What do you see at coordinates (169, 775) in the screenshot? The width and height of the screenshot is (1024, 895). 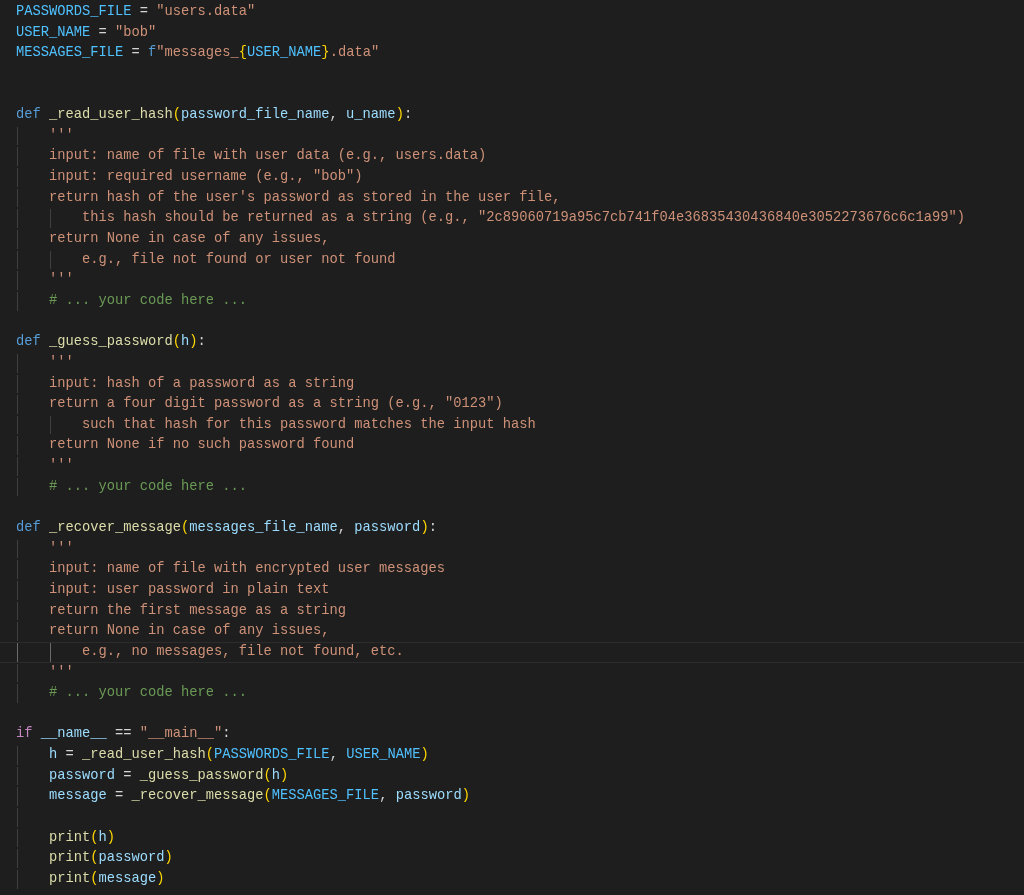 I see `code-line: password = _guess_password(h)` at bounding box center [169, 775].